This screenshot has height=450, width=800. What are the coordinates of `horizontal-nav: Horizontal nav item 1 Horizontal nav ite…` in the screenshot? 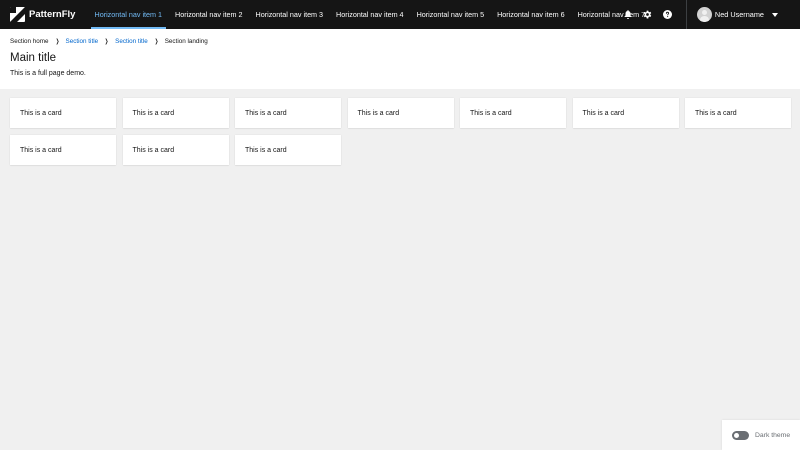 It's located at (370, 14).